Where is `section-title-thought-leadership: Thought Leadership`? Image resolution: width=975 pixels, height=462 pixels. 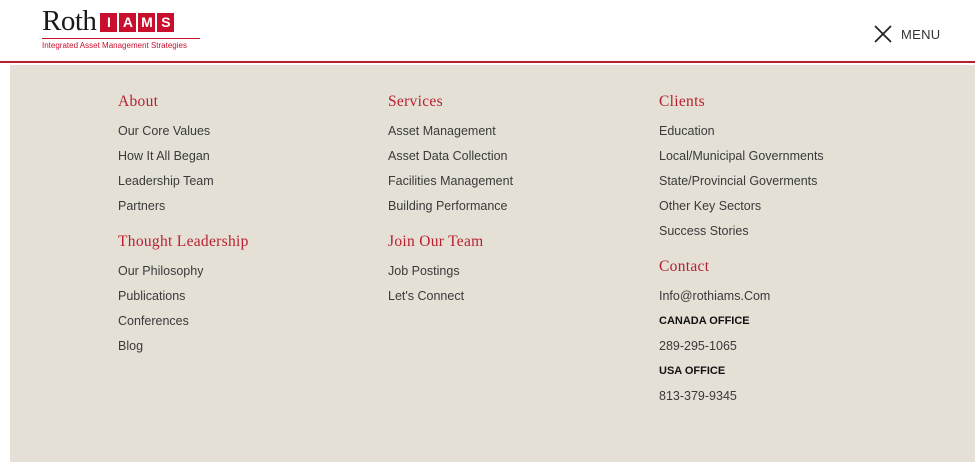
section-title-thought-leadership: Thought Leadership is located at coordinates (183, 242).